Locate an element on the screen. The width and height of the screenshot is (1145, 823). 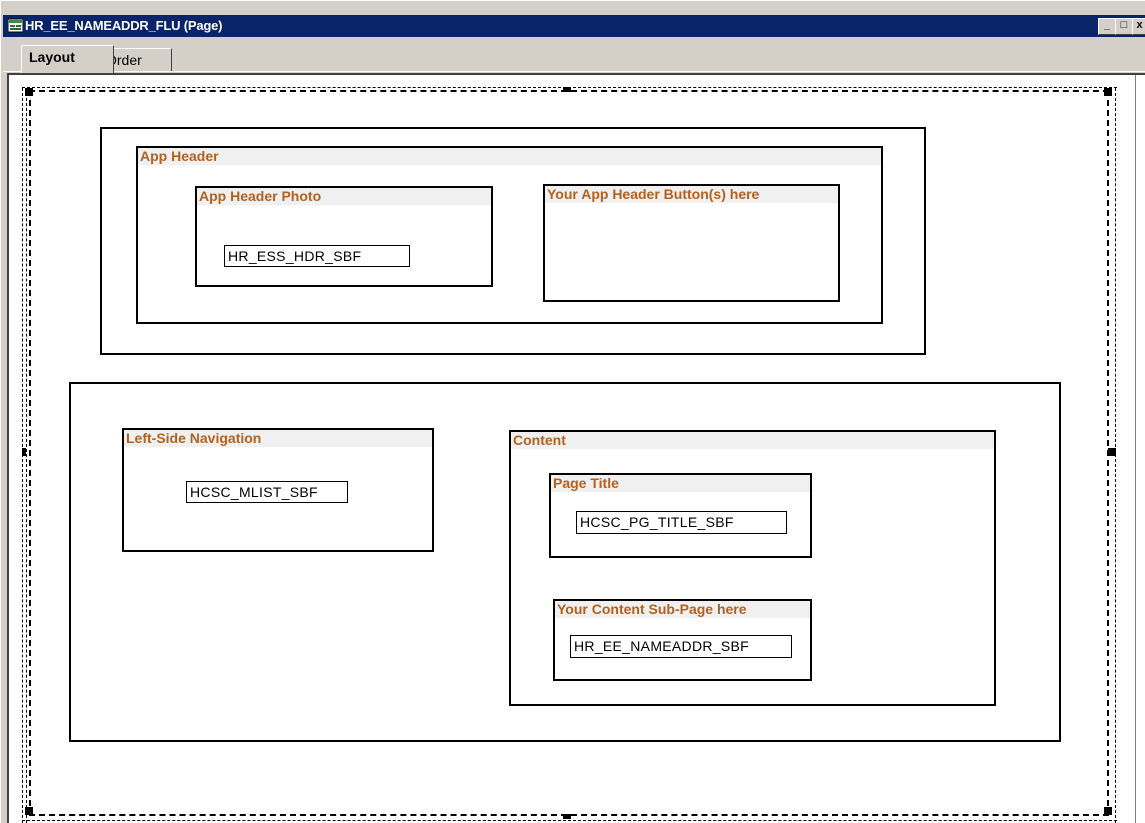
app-header-buttons-label: Your App Header Button(s) here is located at coordinates (691, 194).